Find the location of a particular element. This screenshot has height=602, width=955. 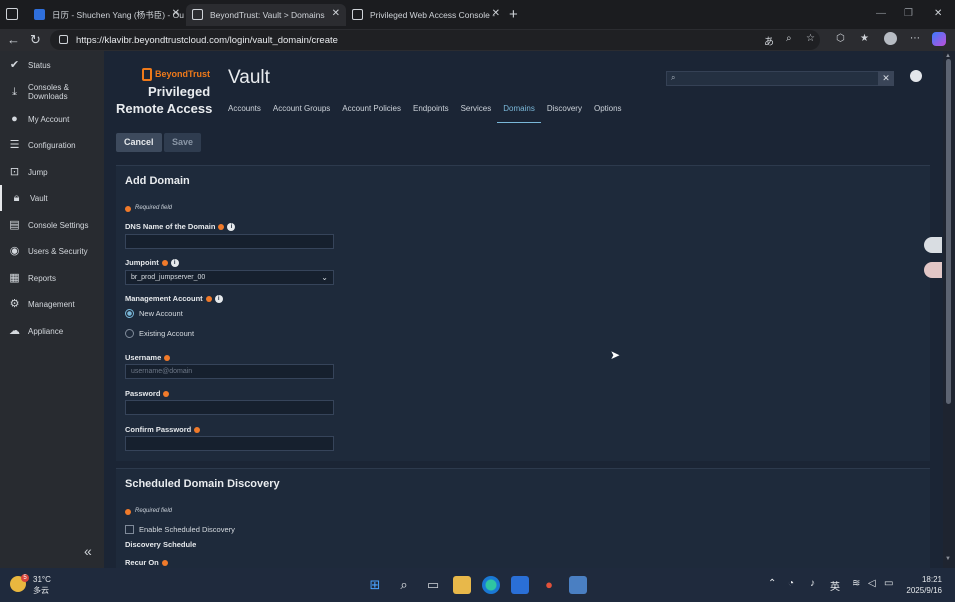

file-explorer-icon is located at coordinates (462, 585).